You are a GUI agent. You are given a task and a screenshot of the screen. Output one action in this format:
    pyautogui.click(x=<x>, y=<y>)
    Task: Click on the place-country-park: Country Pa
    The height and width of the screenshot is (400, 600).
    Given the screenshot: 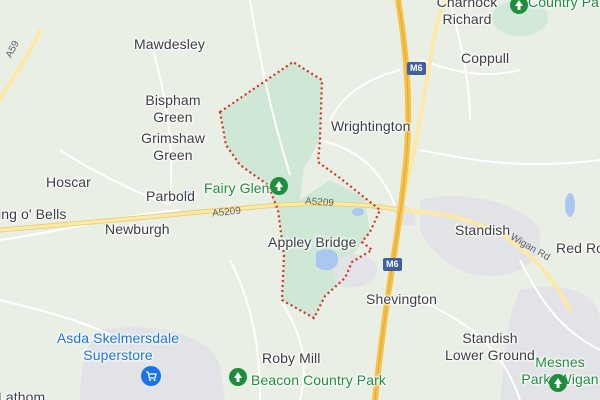 What is the action you would take?
    pyautogui.click(x=563, y=5)
    